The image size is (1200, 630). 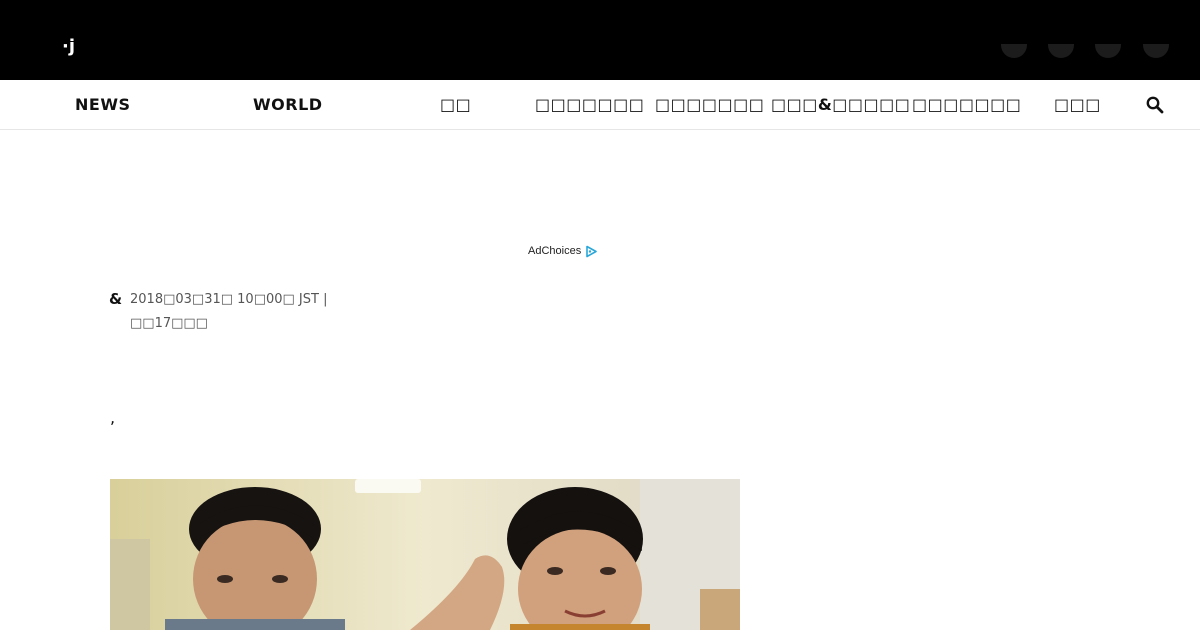 I want to click on adchoices-label: AdChoices, so click(x=555, y=251).